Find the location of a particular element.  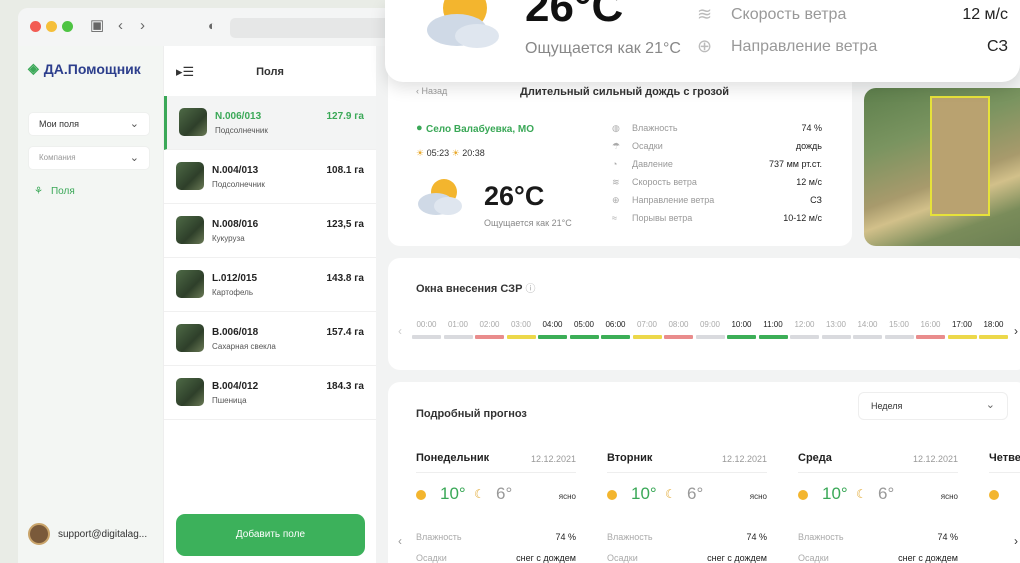

field-map is located at coordinates (942, 167).